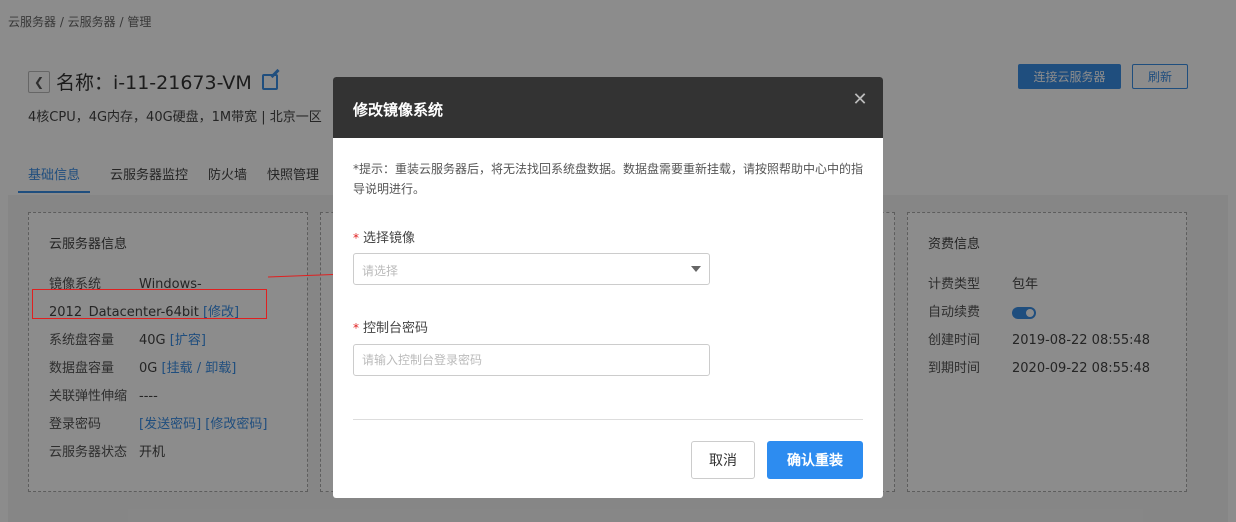  I want to click on required-mark: *, so click(356, 238).